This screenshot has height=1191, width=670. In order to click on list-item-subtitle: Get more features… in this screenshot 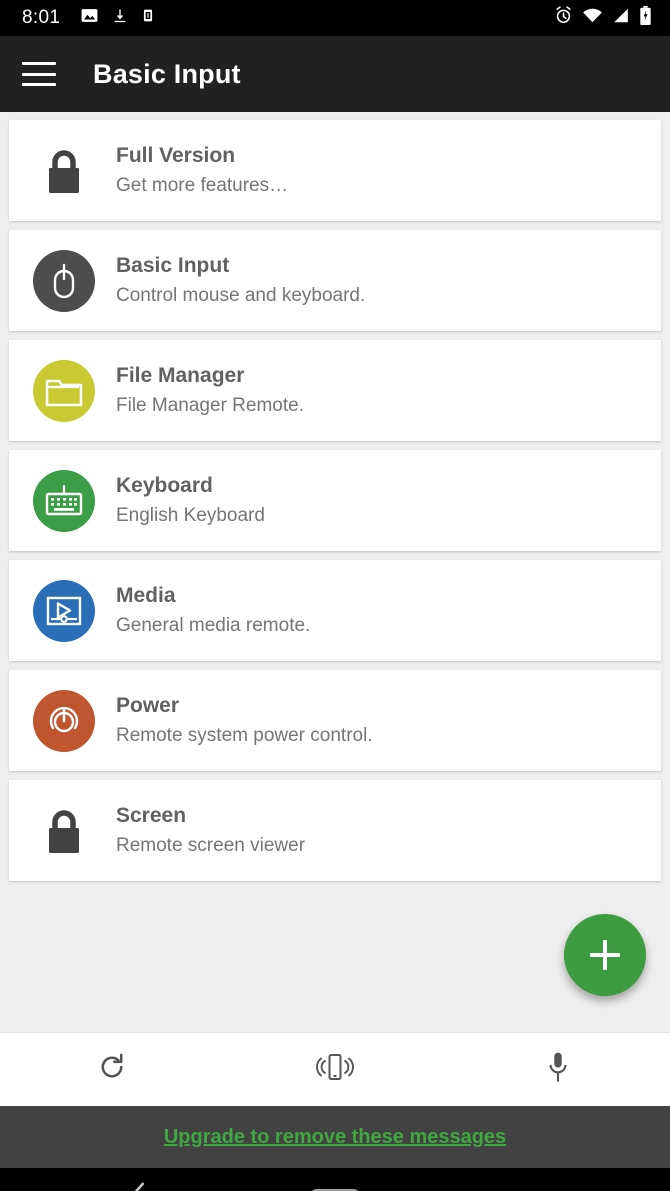, I will do `click(202, 186)`.